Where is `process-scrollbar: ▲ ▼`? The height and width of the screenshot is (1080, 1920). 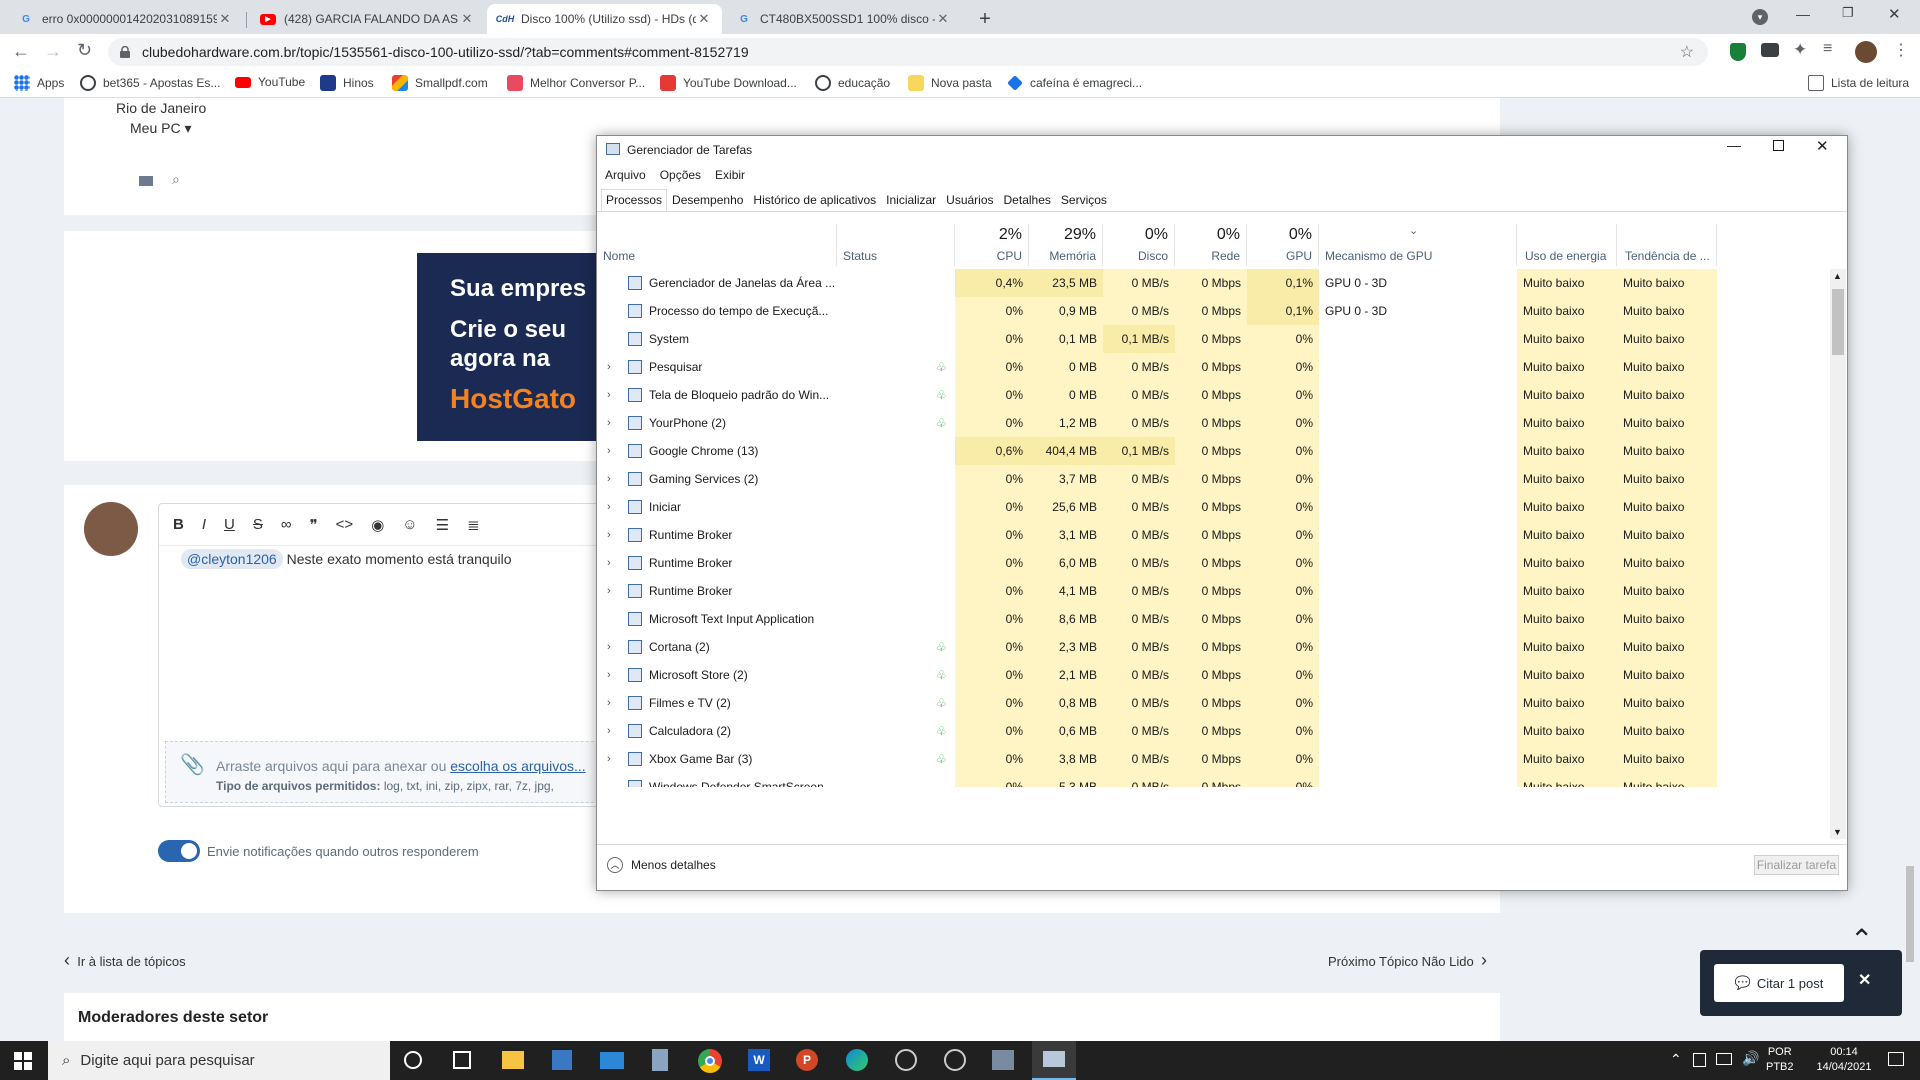 process-scrollbar: ▲ ▼ is located at coordinates (1838, 554).